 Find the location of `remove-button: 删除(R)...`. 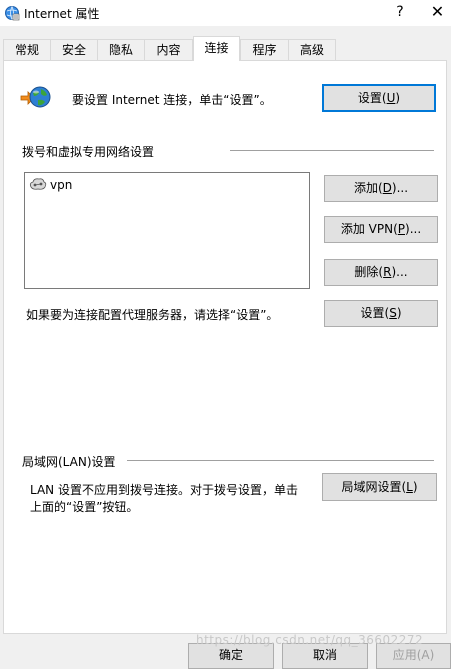

remove-button: 删除(R)... is located at coordinates (381, 272).